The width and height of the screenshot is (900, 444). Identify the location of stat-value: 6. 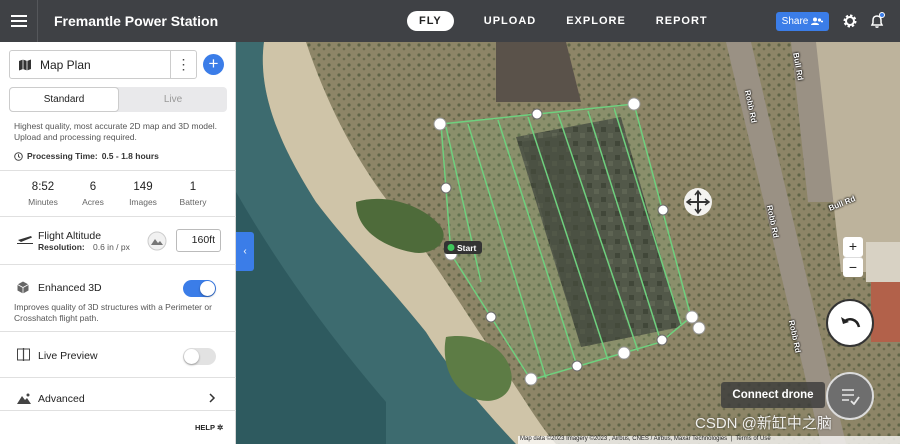
(93, 187).